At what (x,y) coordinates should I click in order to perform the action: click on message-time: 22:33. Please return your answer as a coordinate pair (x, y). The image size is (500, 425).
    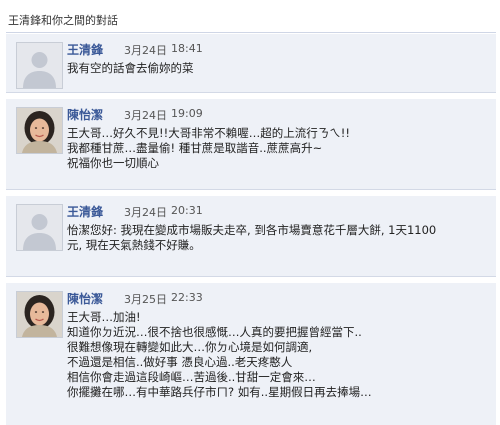
    Looking at the image, I should click on (187, 297).